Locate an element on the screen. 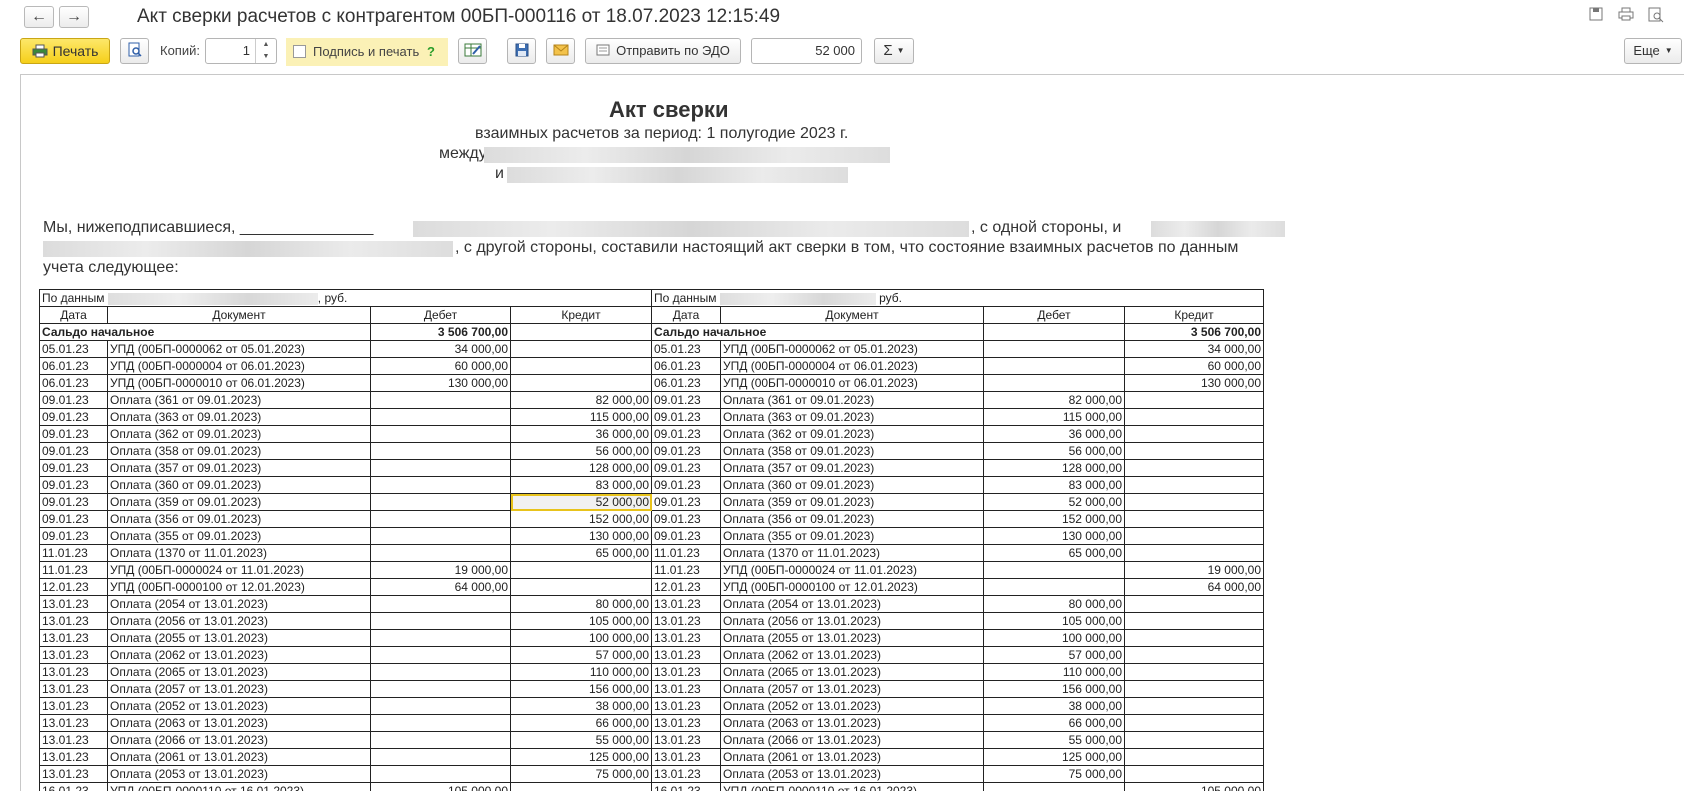  row-right-debit: 56 000,00 is located at coordinates (1054, 451).